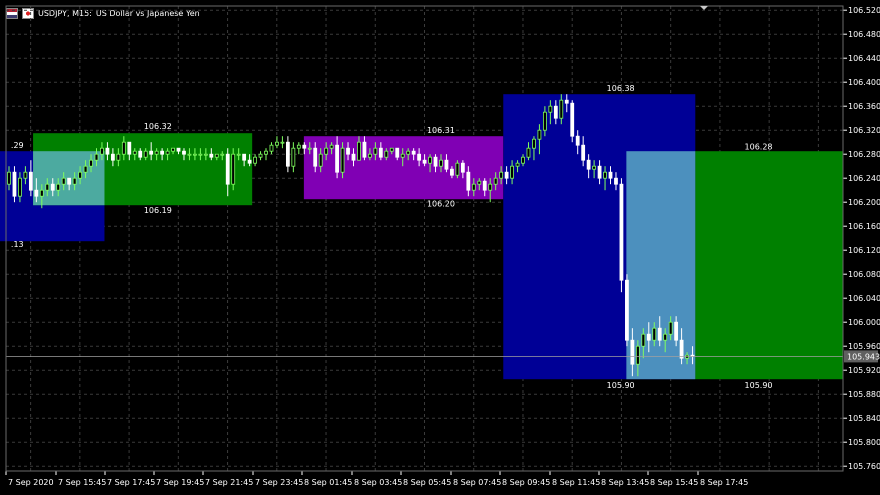  I want to click on y-tick-label: 106.120, so click(864, 250).